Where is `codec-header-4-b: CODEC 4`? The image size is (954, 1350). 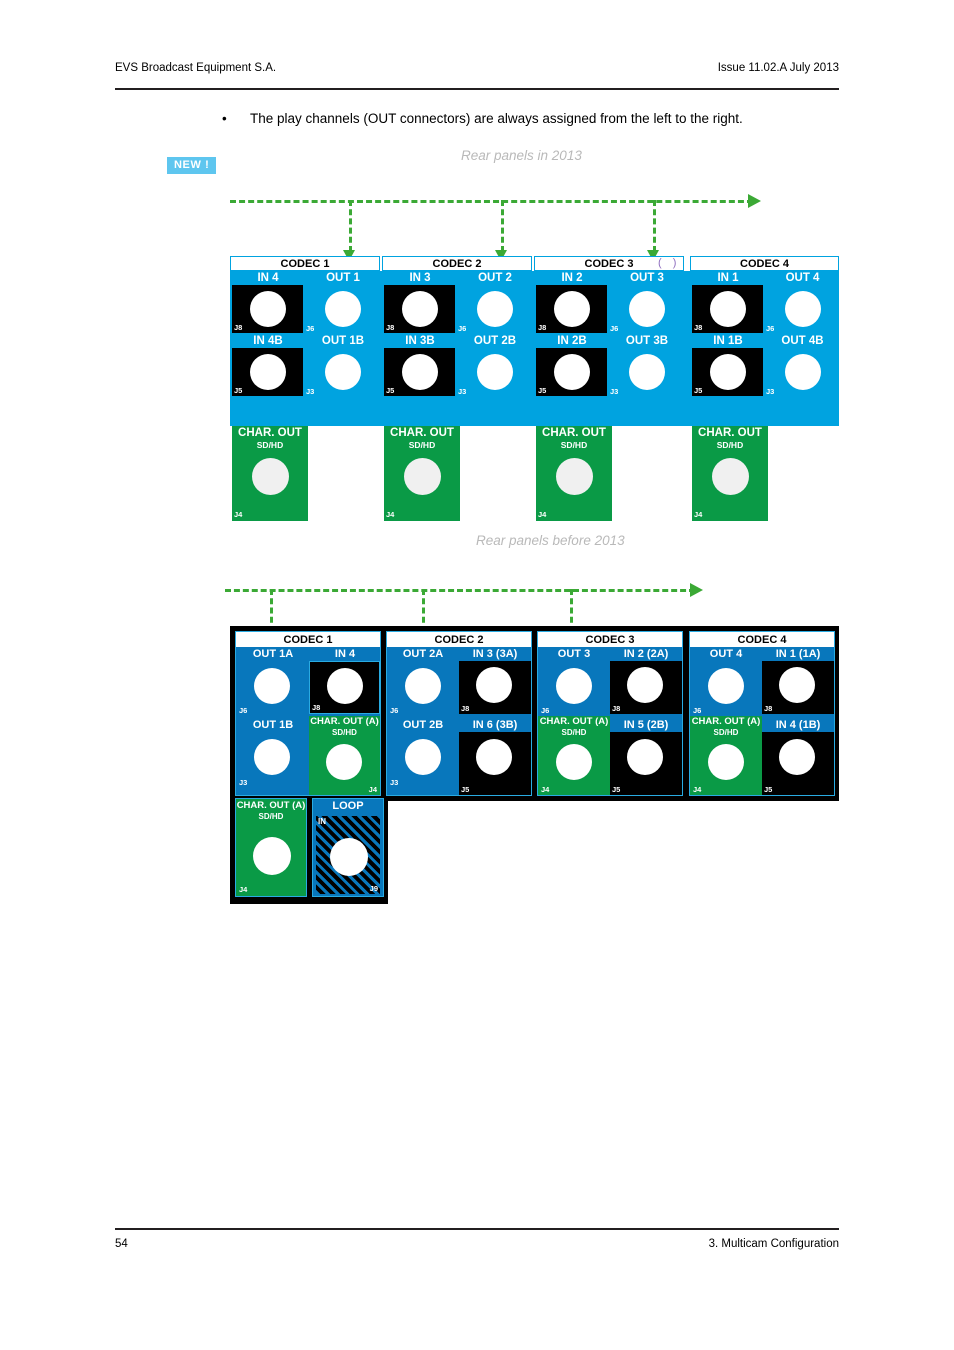 codec-header-4-b: CODEC 4 is located at coordinates (762, 639).